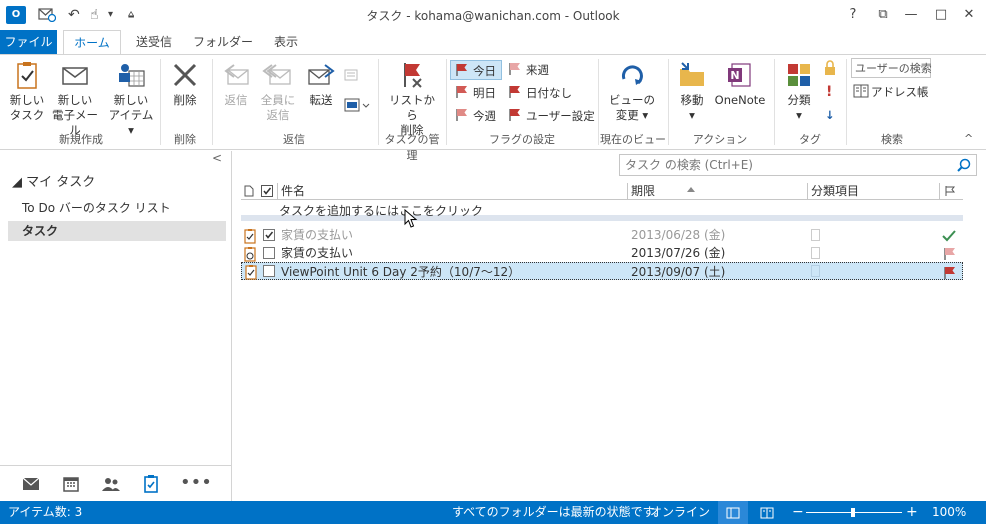 This screenshot has width=986, height=524. I want to click on tab-send-receive: 送受信, so click(154, 42).